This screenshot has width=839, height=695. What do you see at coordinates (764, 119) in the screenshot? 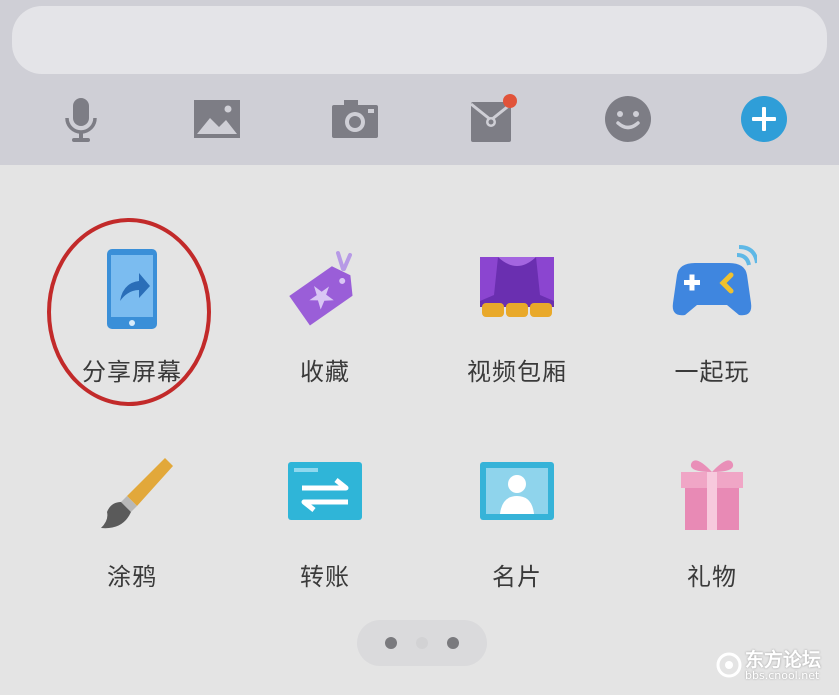
I see `plus-icon` at bounding box center [764, 119].